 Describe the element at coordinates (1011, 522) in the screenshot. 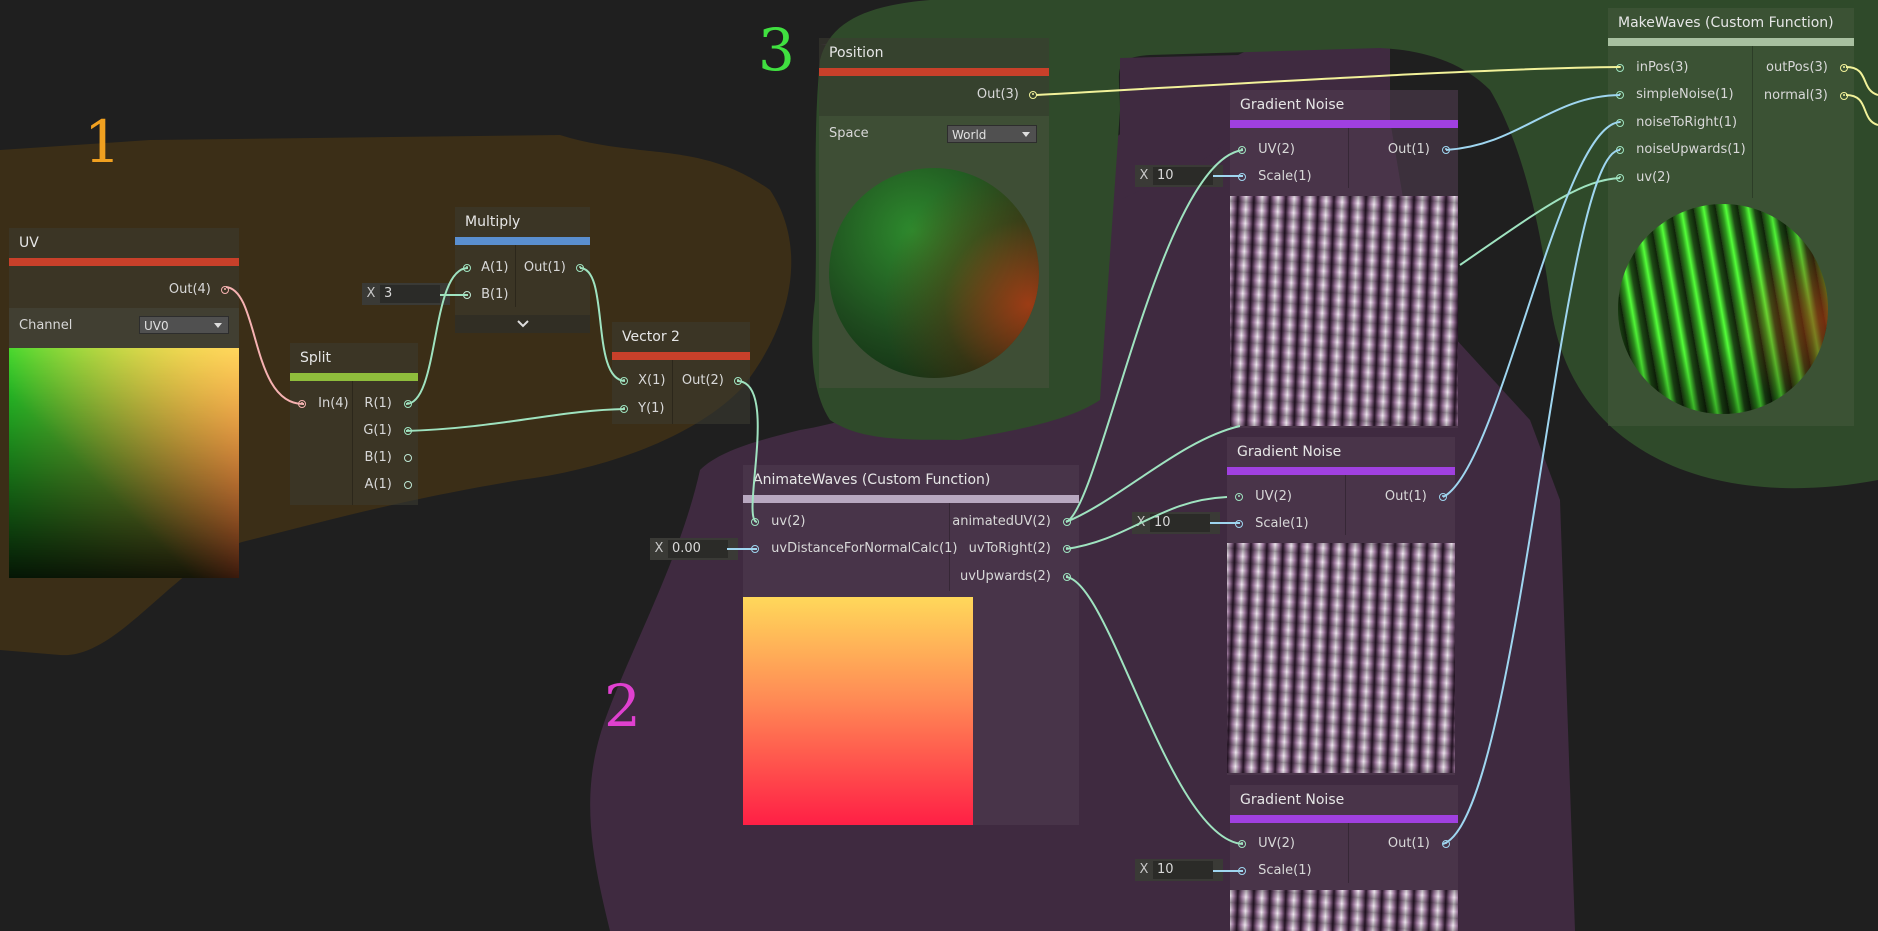

I see `animate-out-animated: animatedUV(2)` at that location.